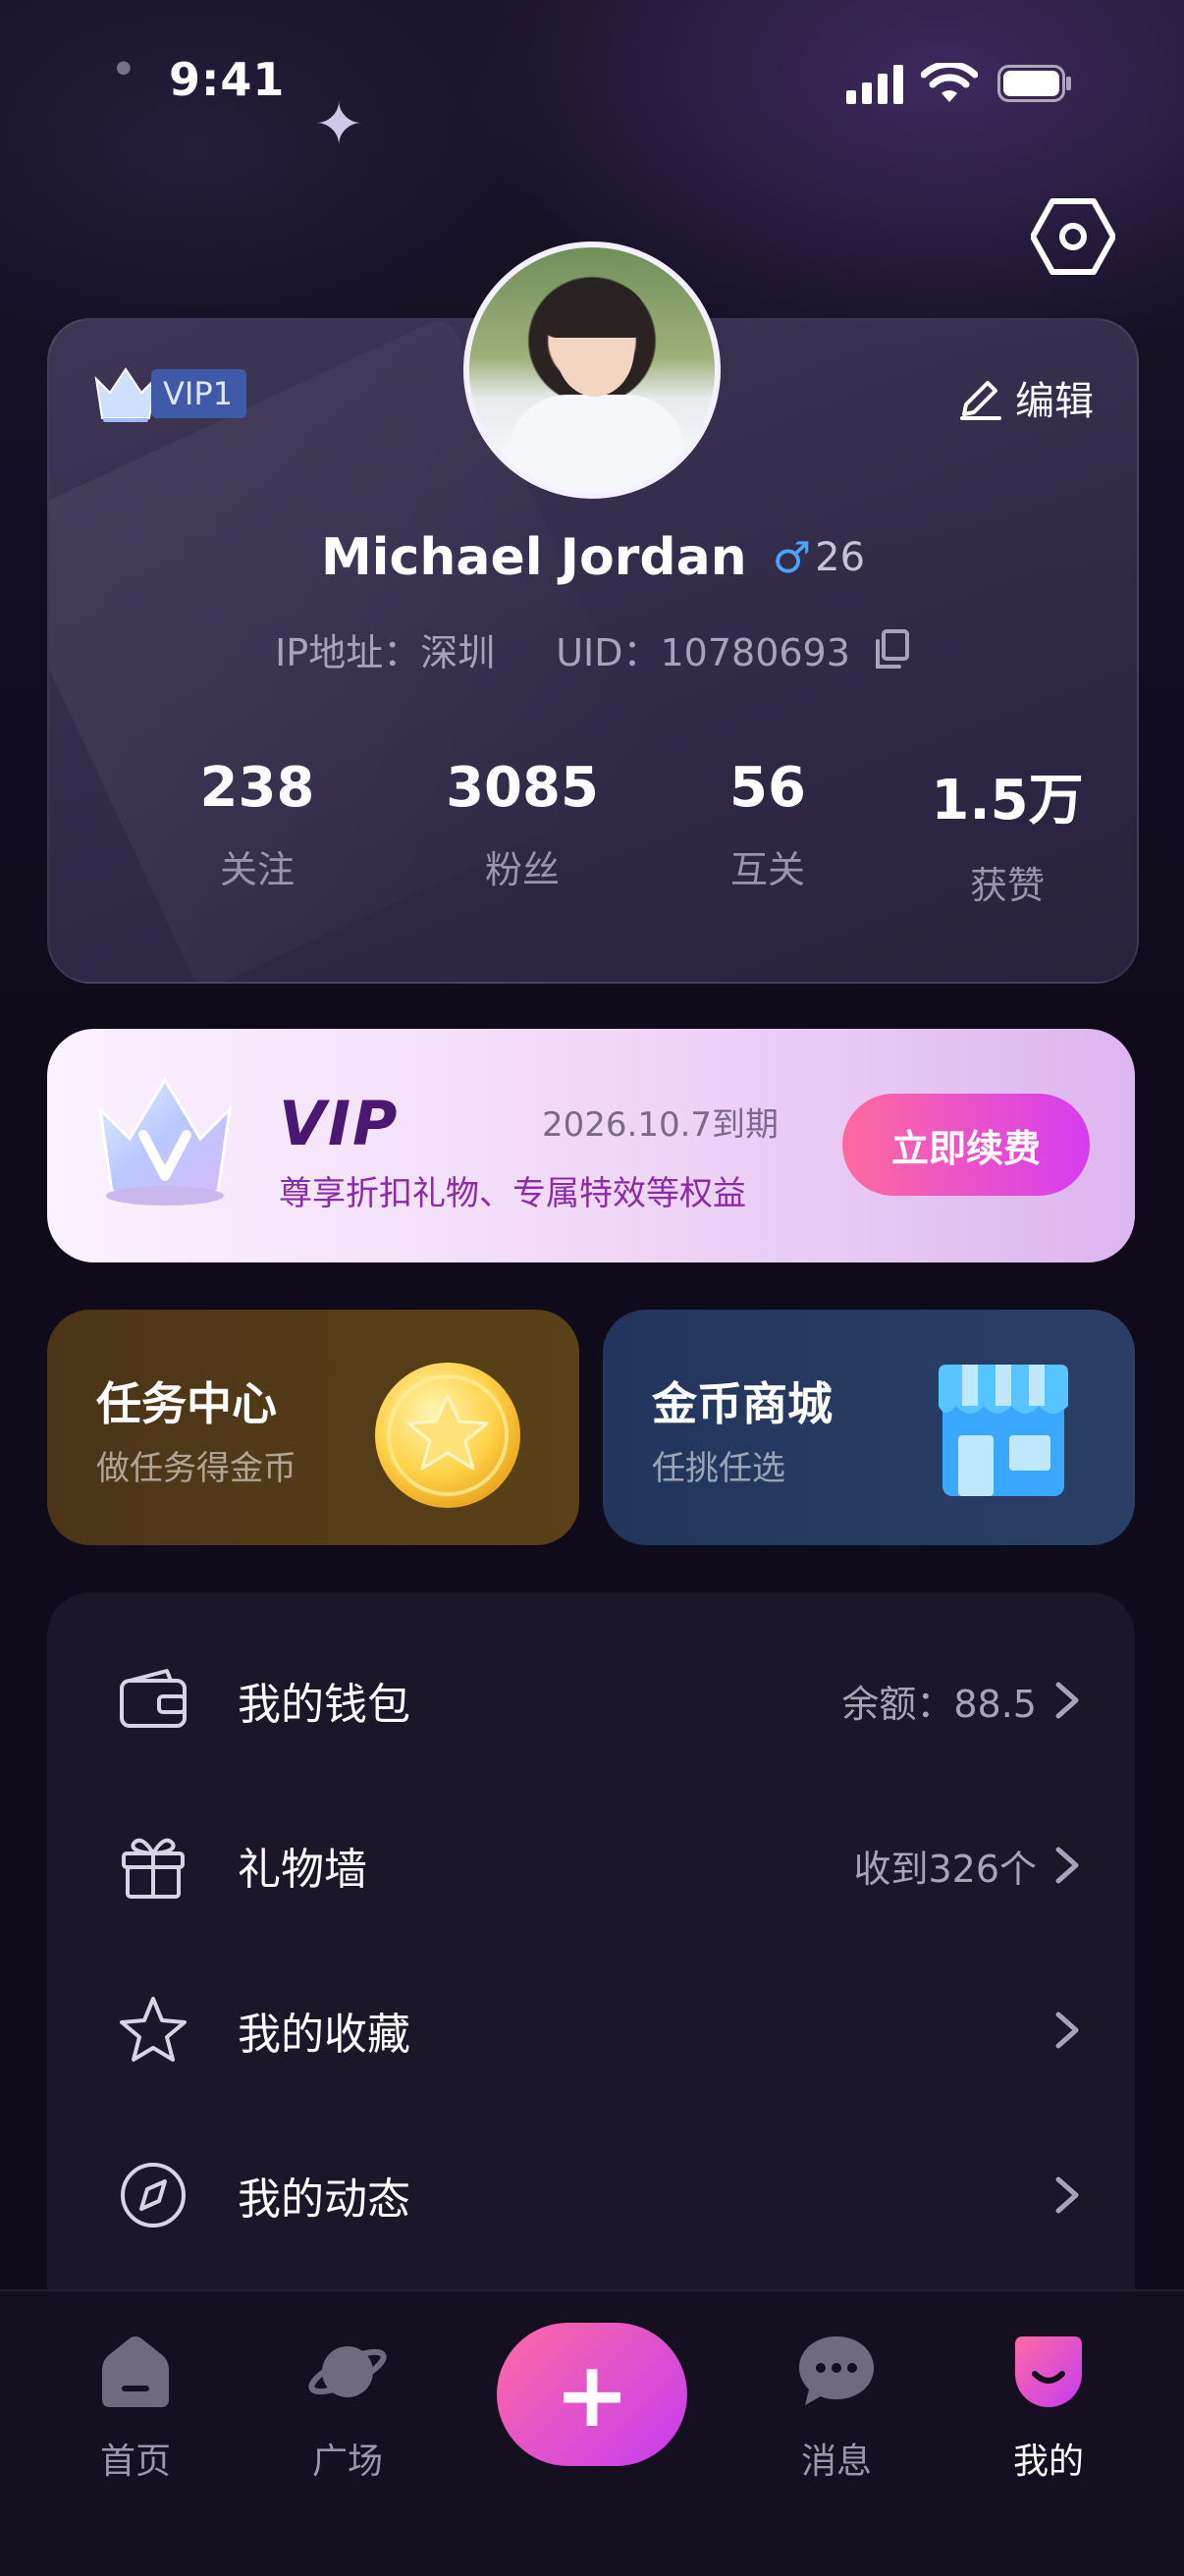 This screenshot has height=2576, width=1184. Describe the element at coordinates (742, 1403) in the screenshot. I see `feature-title: 金币商城` at that location.